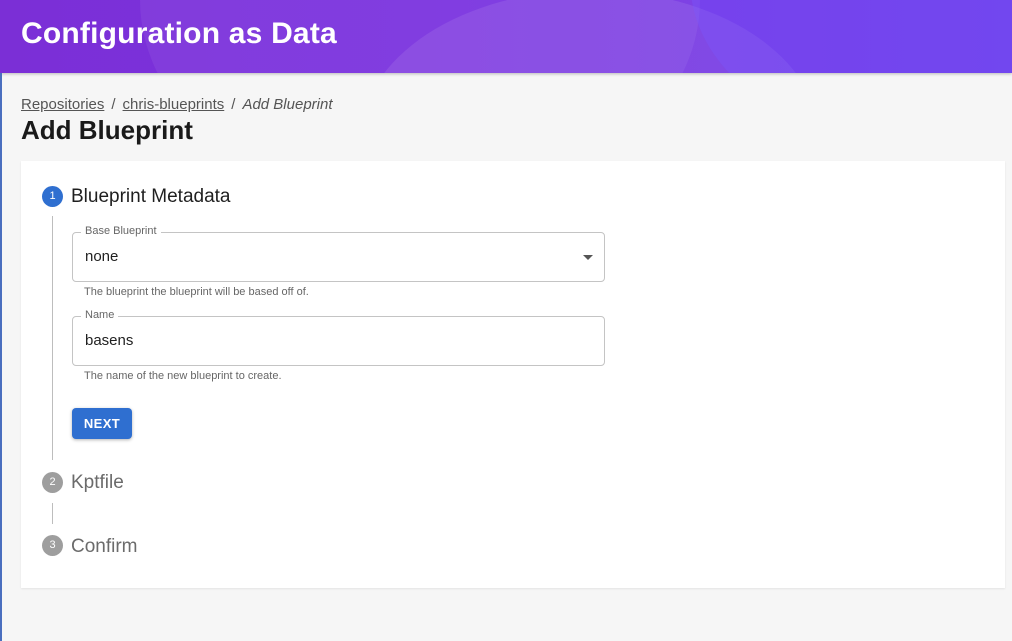 Image resolution: width=1012 pixels, height=641 pixels. I want to click on base-blueprint-value: none, so click(102, 256).